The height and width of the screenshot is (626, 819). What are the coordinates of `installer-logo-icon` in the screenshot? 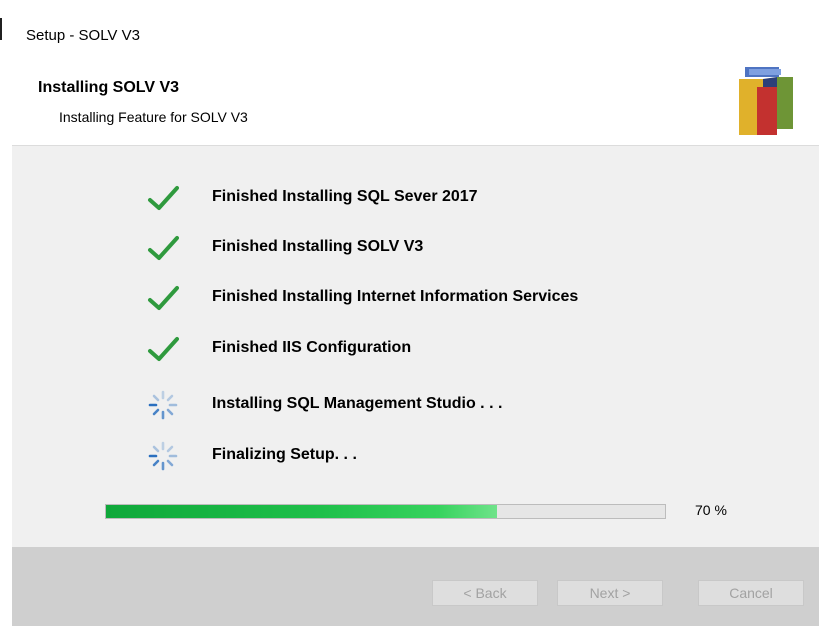 It's located at (766, 101).